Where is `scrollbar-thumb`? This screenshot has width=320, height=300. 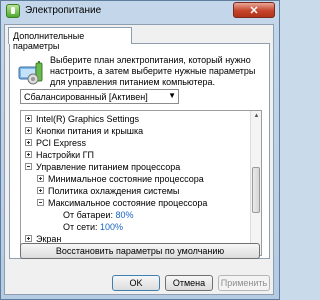
scrollbar-thumb is located at coordinates (256, 190).